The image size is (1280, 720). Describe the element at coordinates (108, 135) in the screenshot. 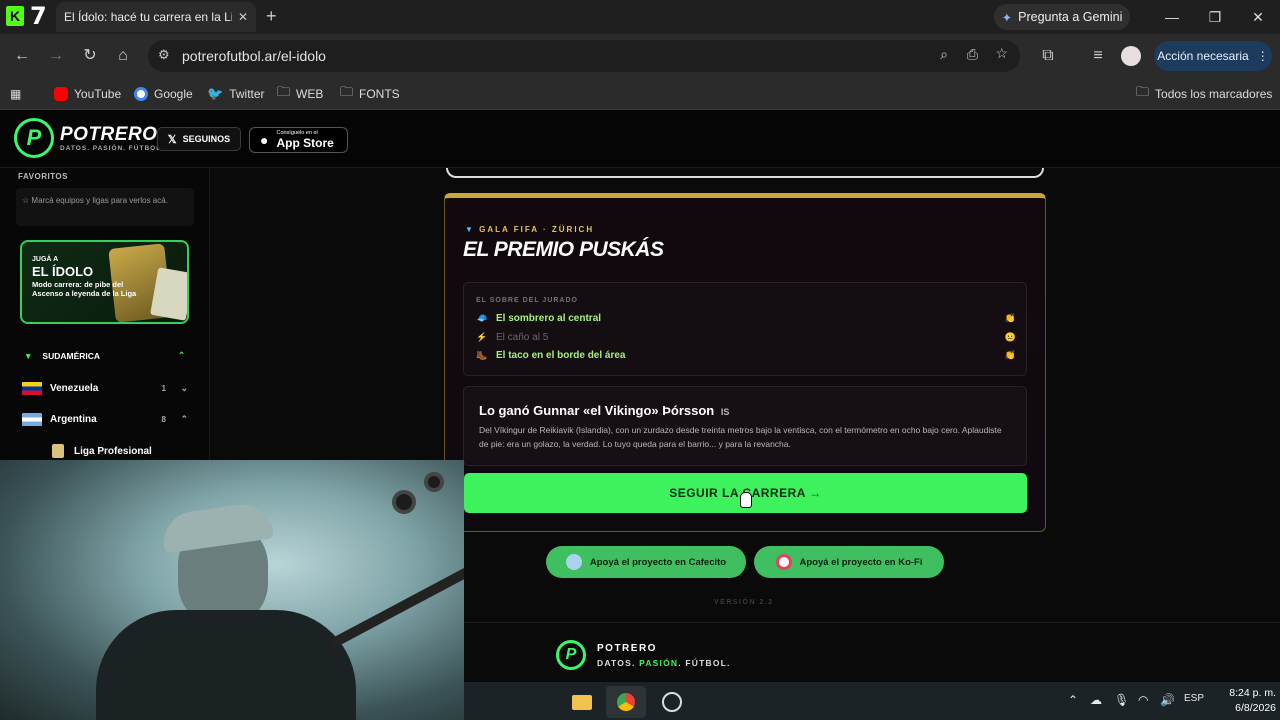

I see `site-logo-name: POTRERO` at that location.